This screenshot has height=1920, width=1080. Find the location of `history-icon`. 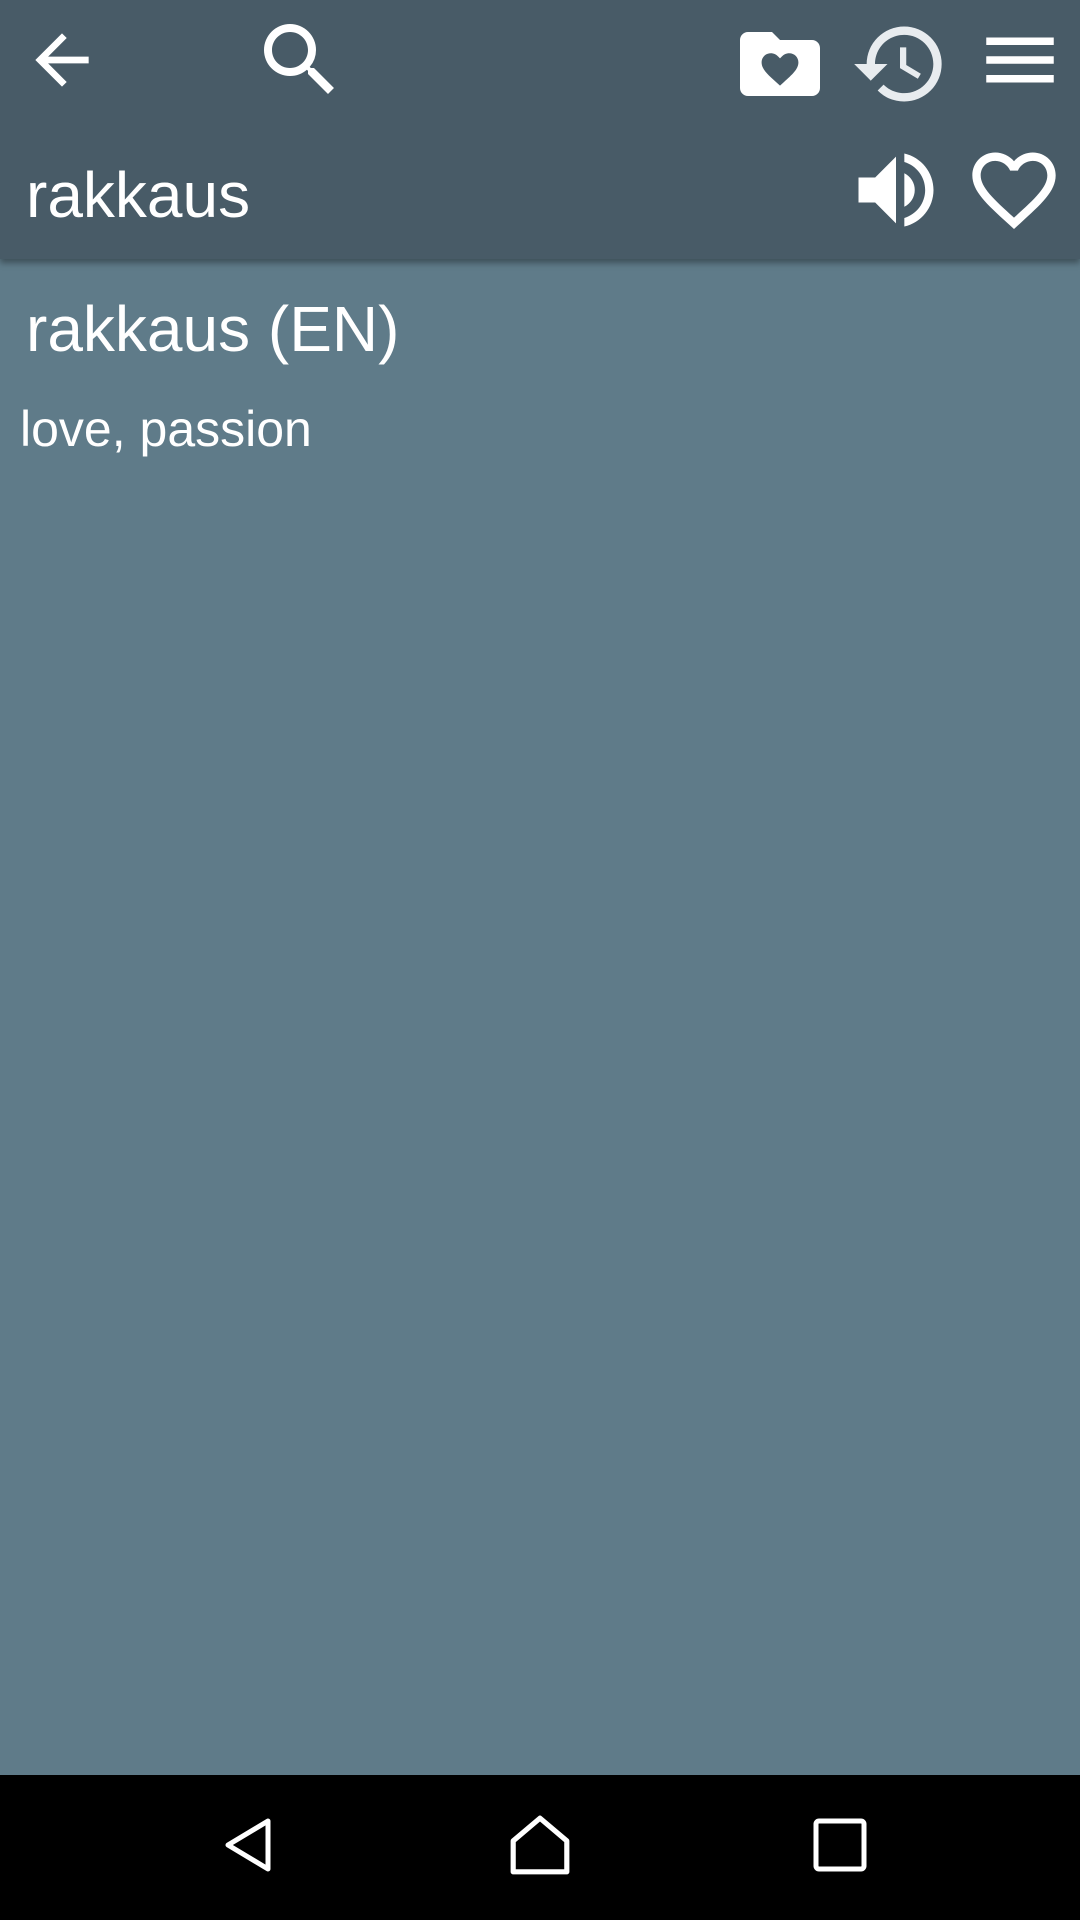

history-icon is located at coordinates (898, 64).